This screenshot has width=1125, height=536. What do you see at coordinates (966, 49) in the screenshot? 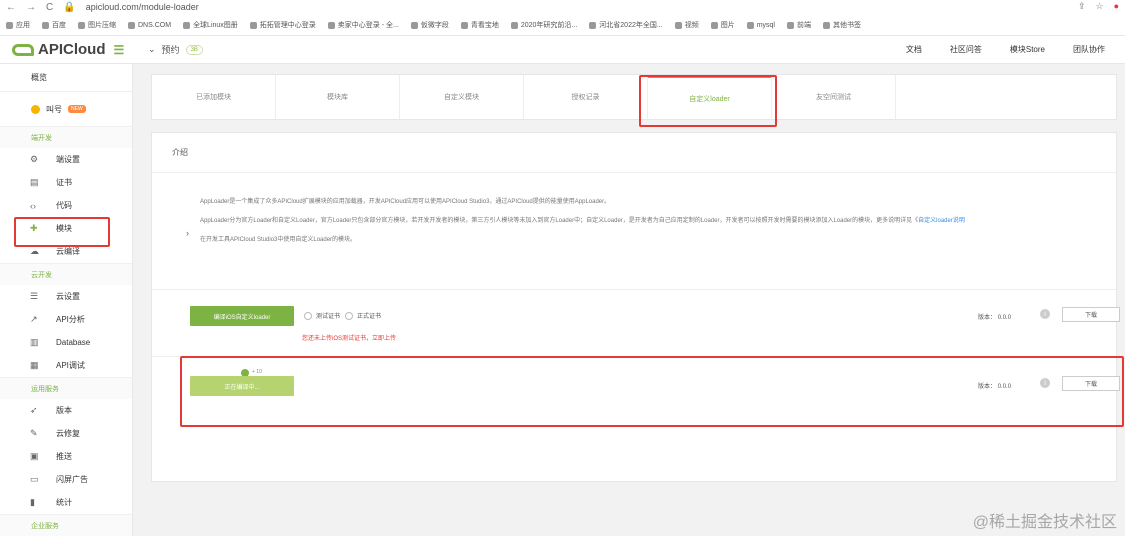
I see `top-link: 社区问答` at bounding box center [966, 49].